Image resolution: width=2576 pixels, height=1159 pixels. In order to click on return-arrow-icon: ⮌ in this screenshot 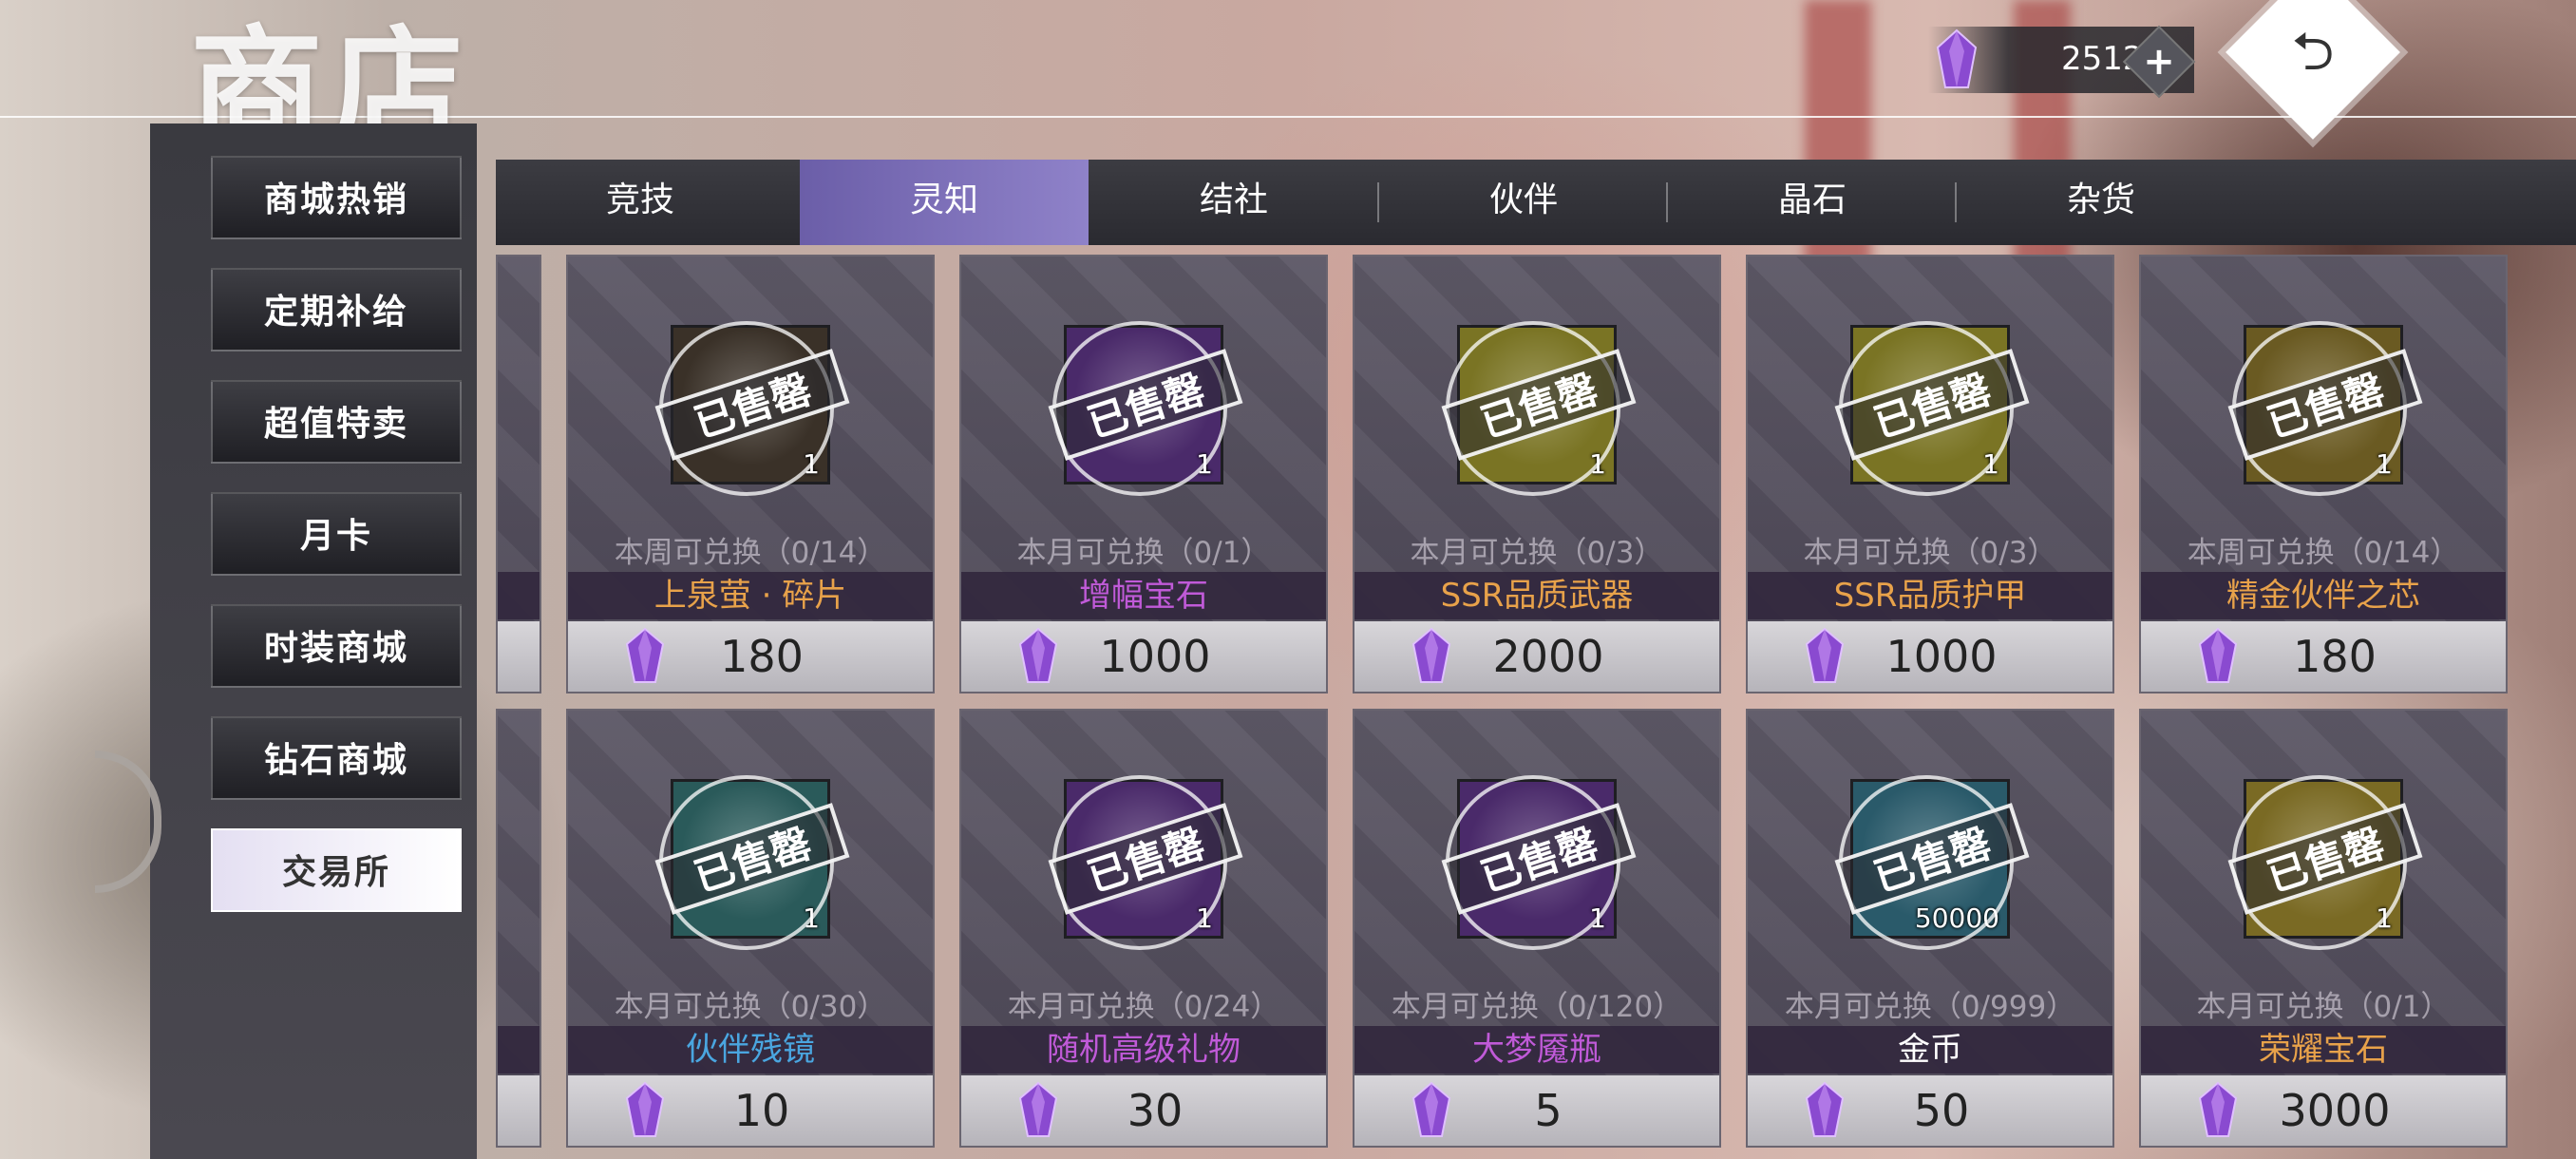, I will do `click(2313, 52)`.